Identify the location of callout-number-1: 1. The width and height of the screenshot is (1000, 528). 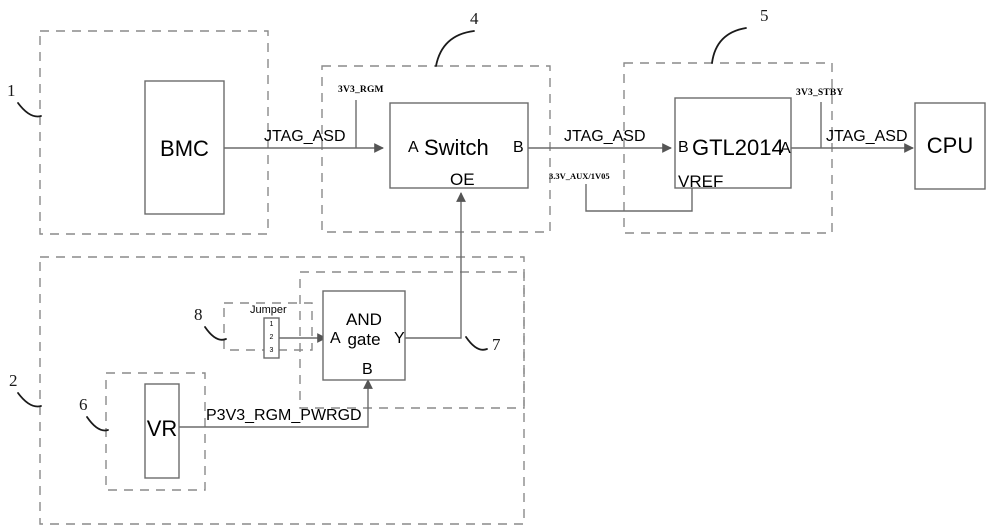
(11, 90).